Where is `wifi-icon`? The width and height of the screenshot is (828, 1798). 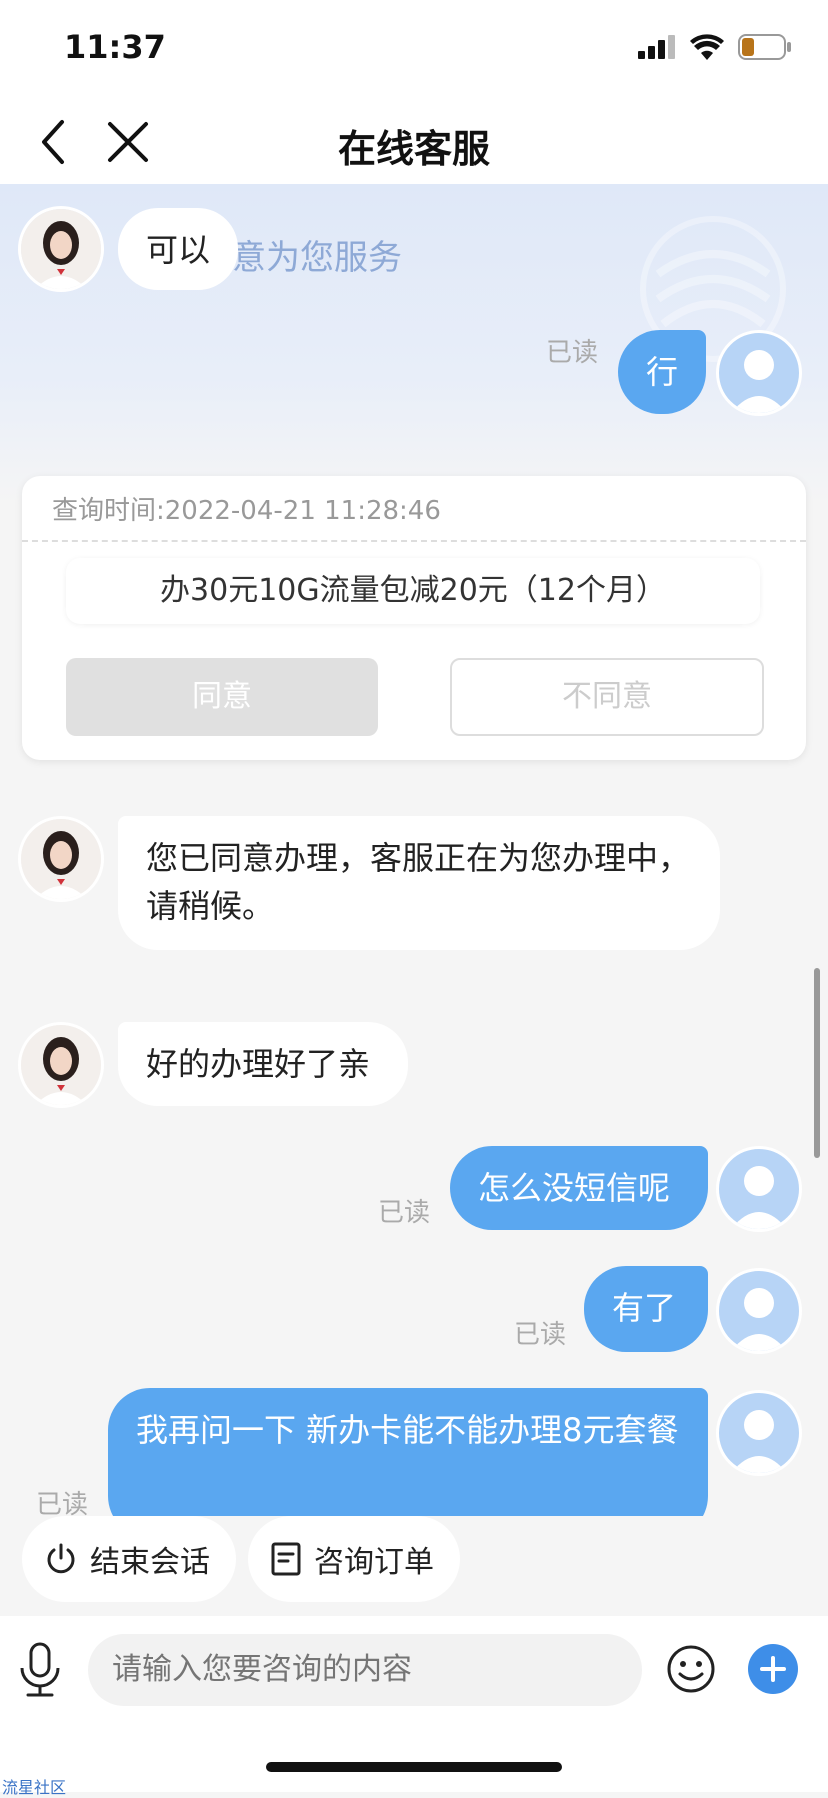 wifi-icon is located at coordinates (707, 47).